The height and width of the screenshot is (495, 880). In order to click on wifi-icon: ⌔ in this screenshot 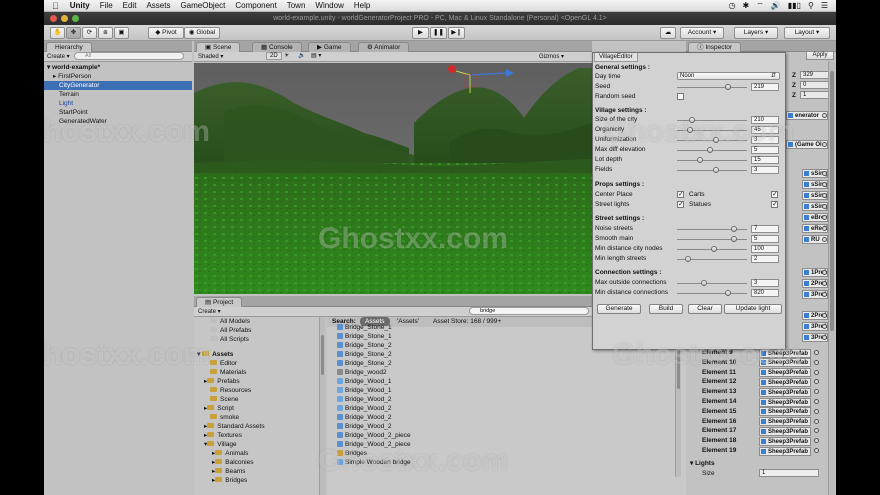, I will do `click(760, 6)`.